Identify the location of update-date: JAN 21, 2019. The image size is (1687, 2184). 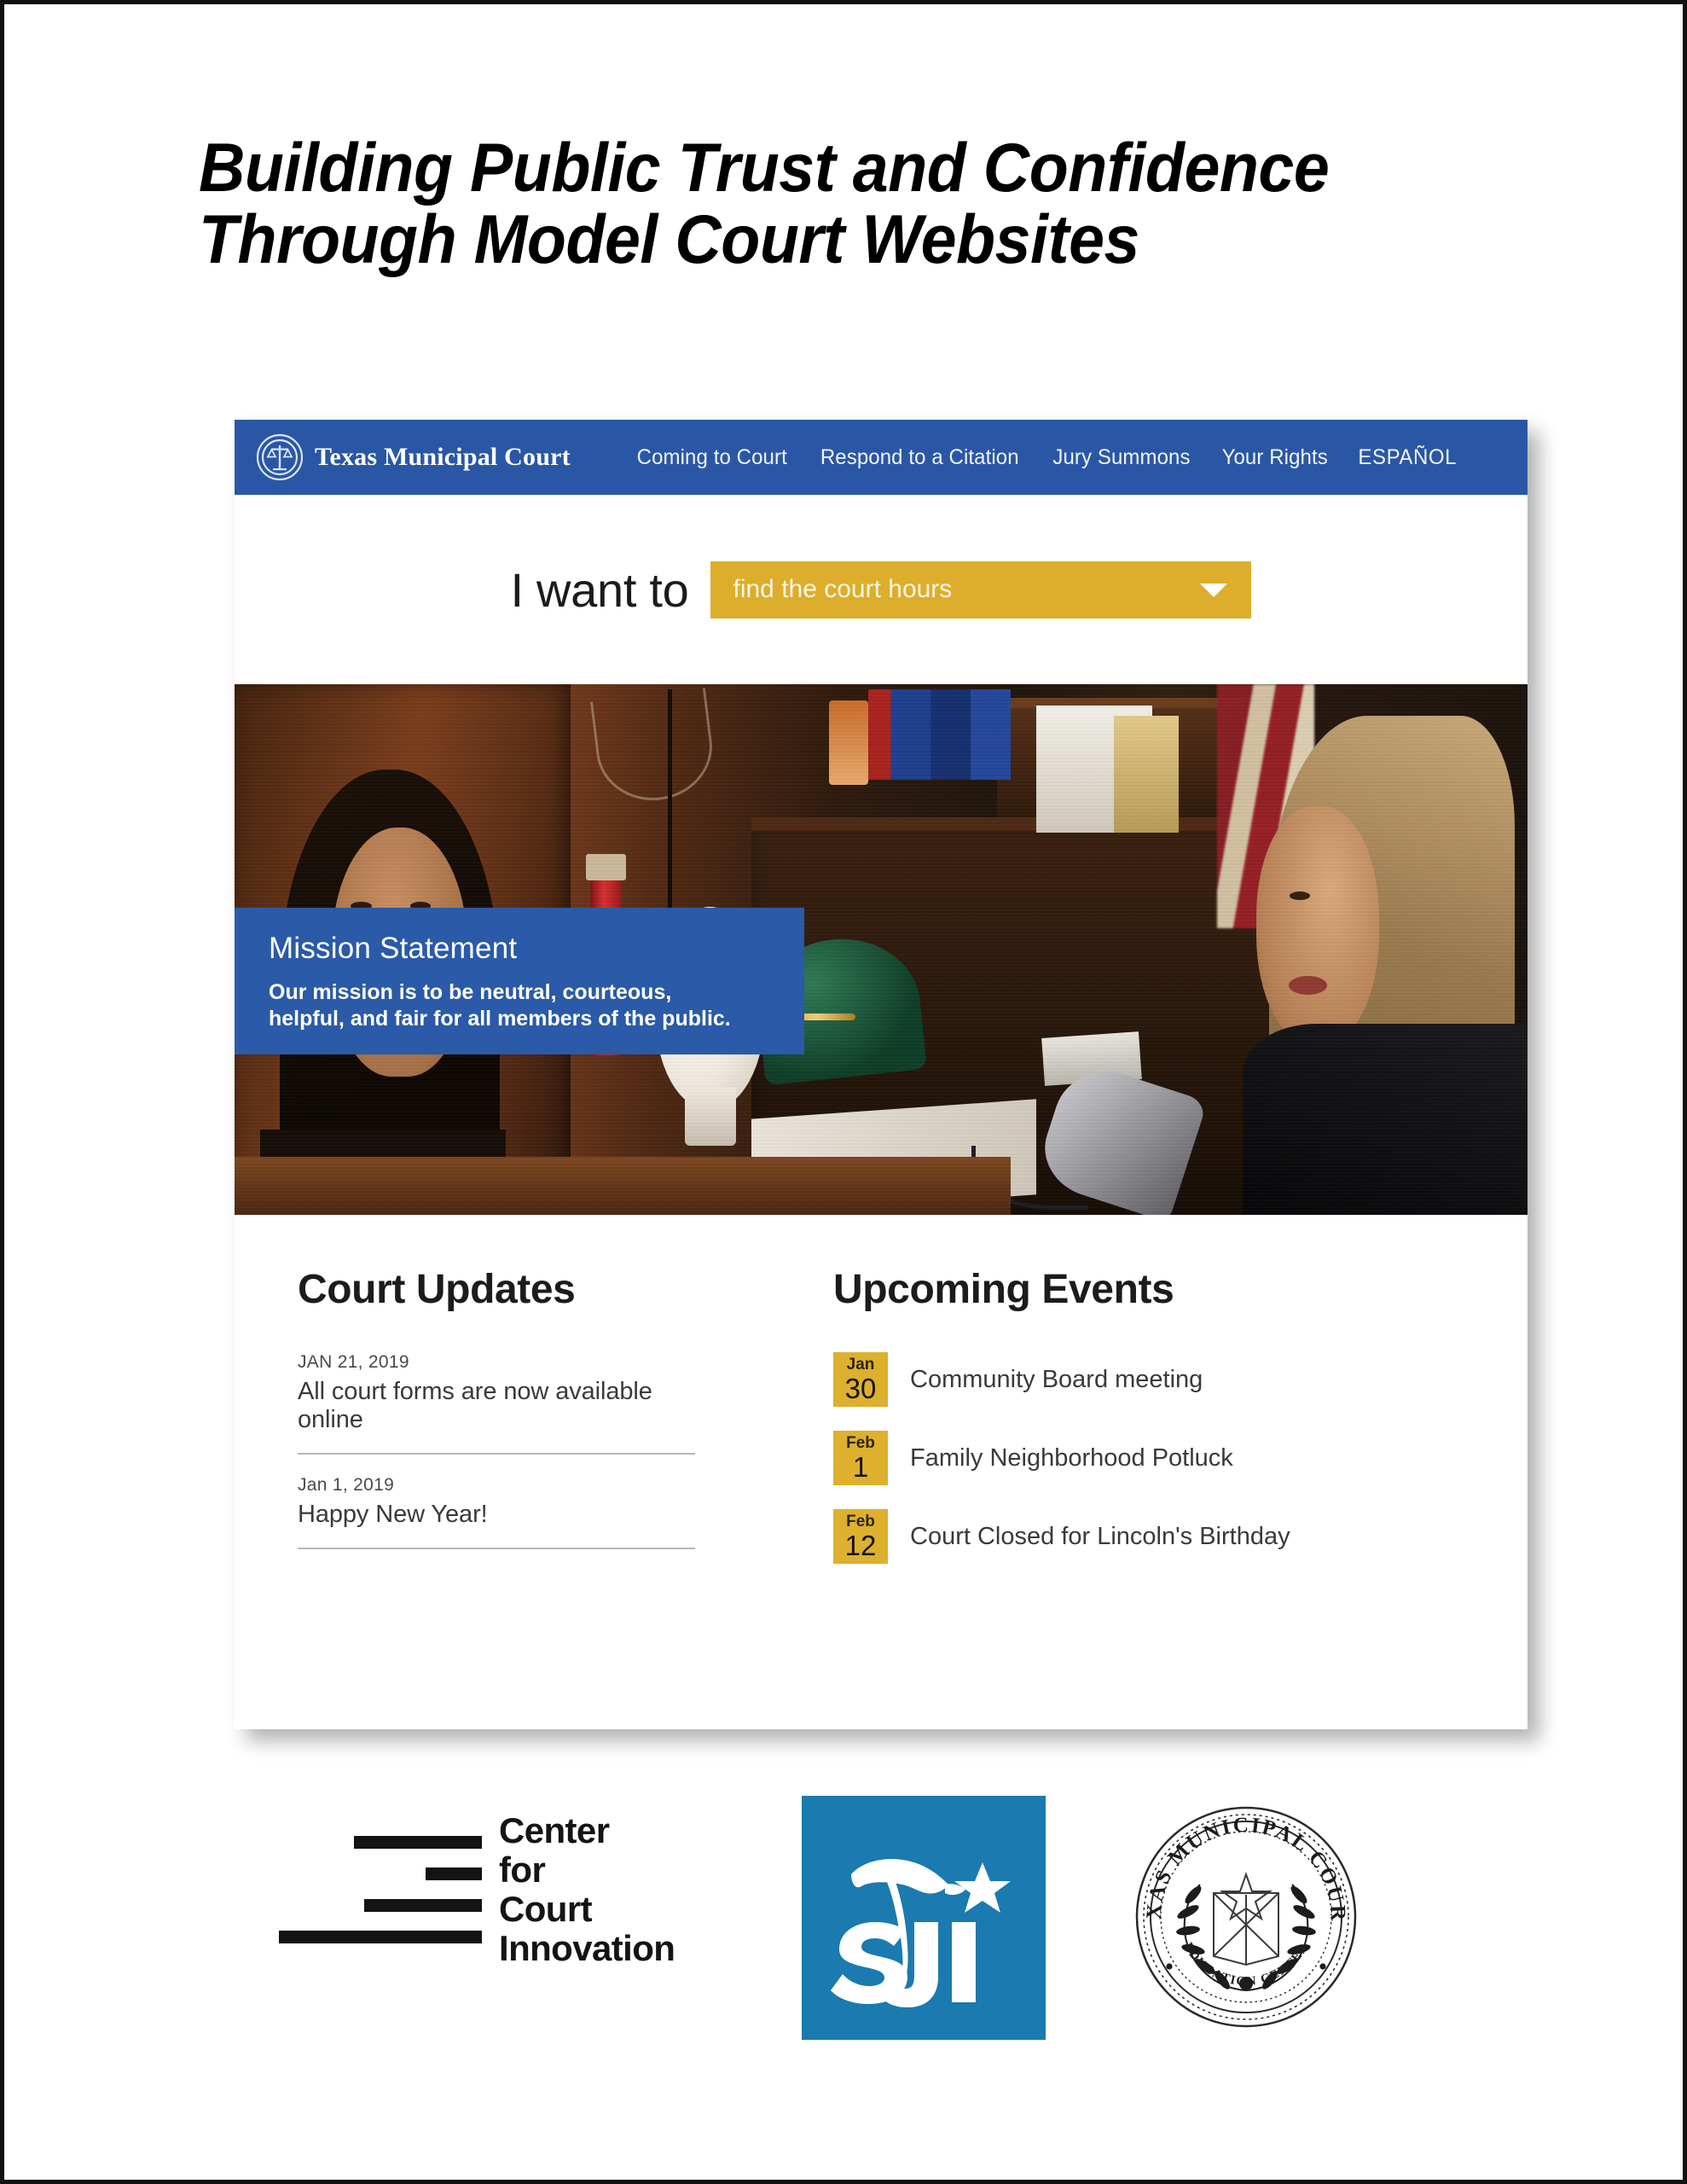
(353, 1362).